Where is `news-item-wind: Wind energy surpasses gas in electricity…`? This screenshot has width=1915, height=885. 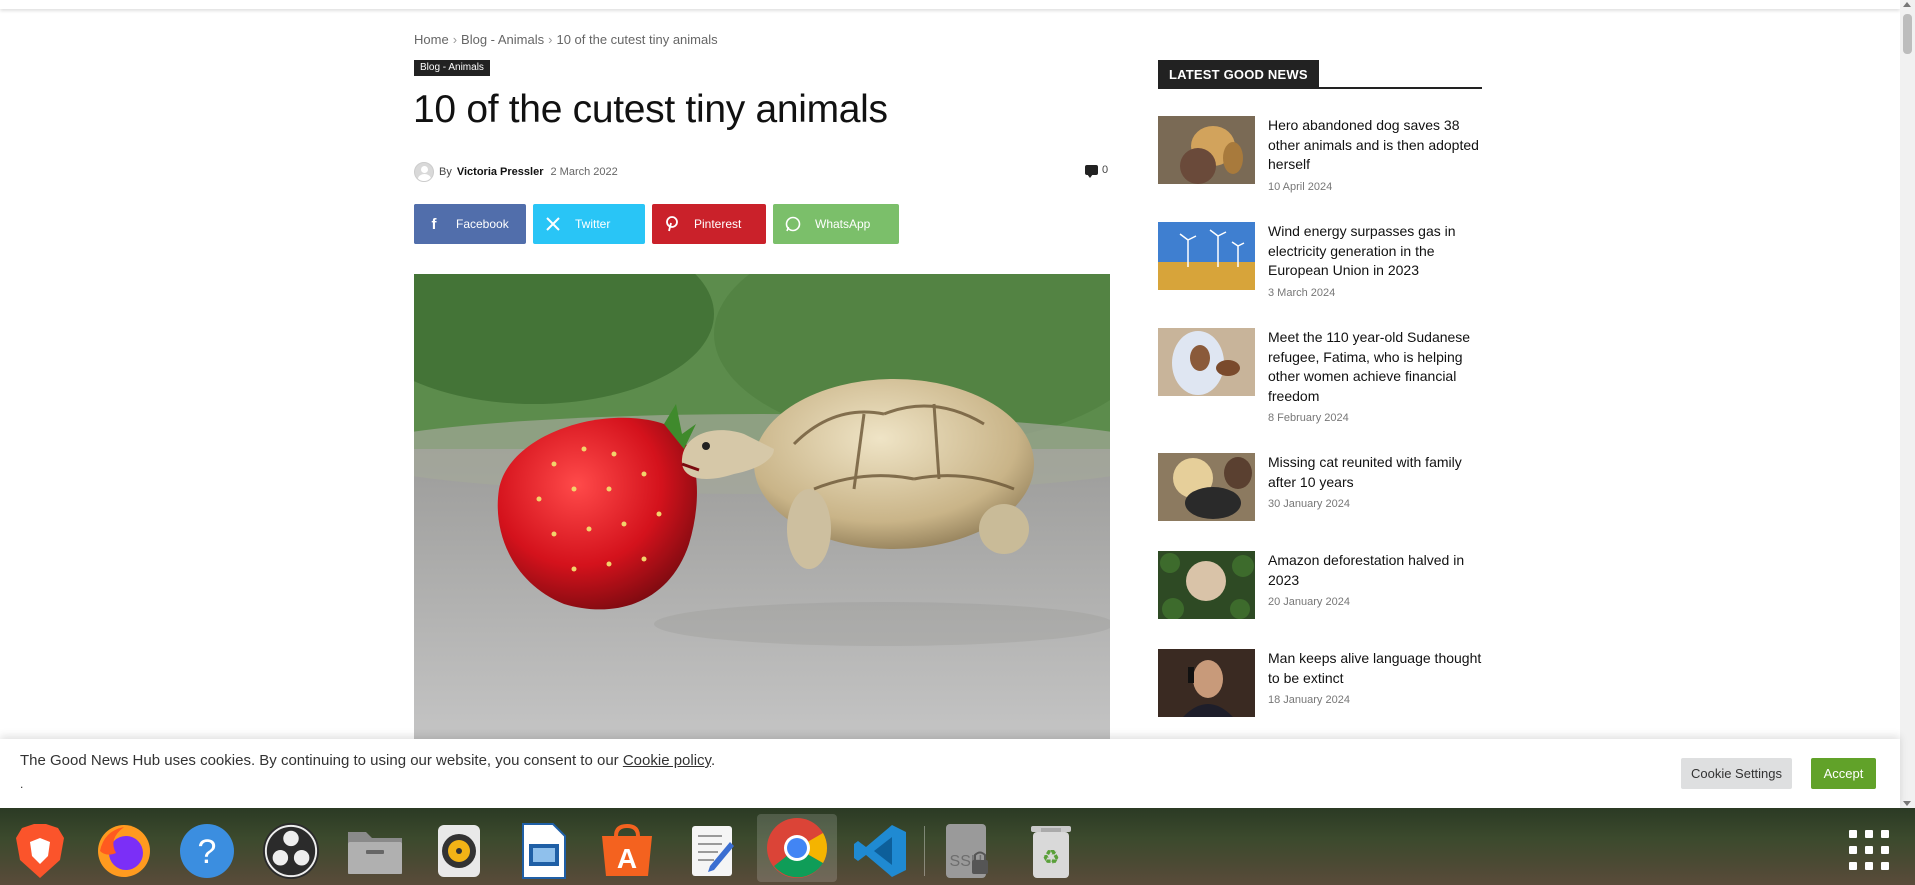
news-item-wind: Wind energy surpasses gas in electricity… is located at coordinates (1320, 275).